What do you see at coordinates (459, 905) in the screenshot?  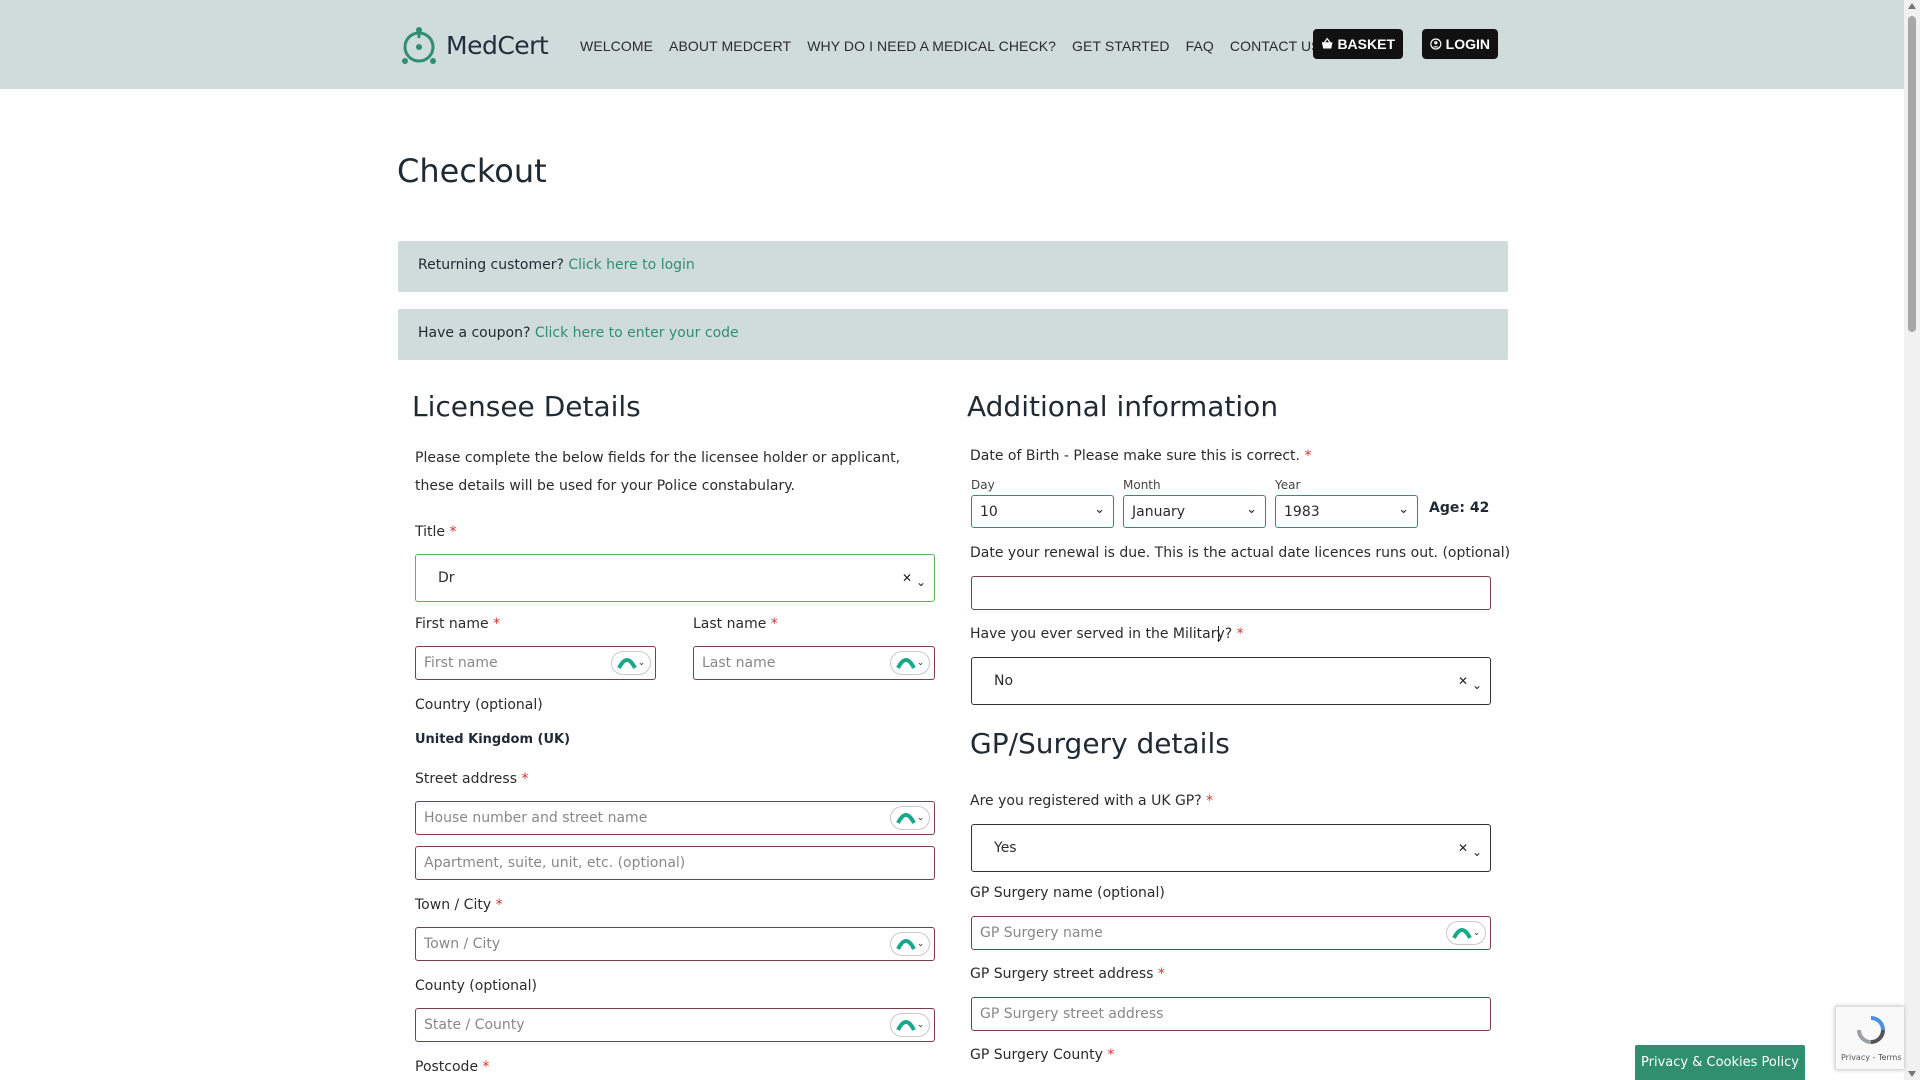 I see `town-label: Town / City *` at bounding box center [459, 905].